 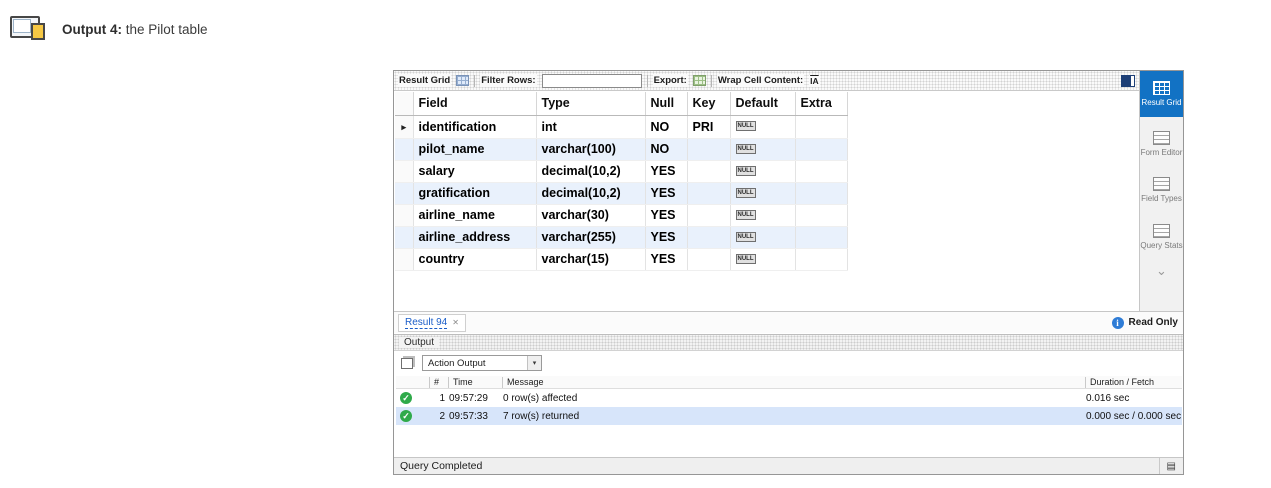 What do you see at coordinates (455, 322) in the screenshot?
I see `close-icon: ✕` at bounding box center [455, 322].